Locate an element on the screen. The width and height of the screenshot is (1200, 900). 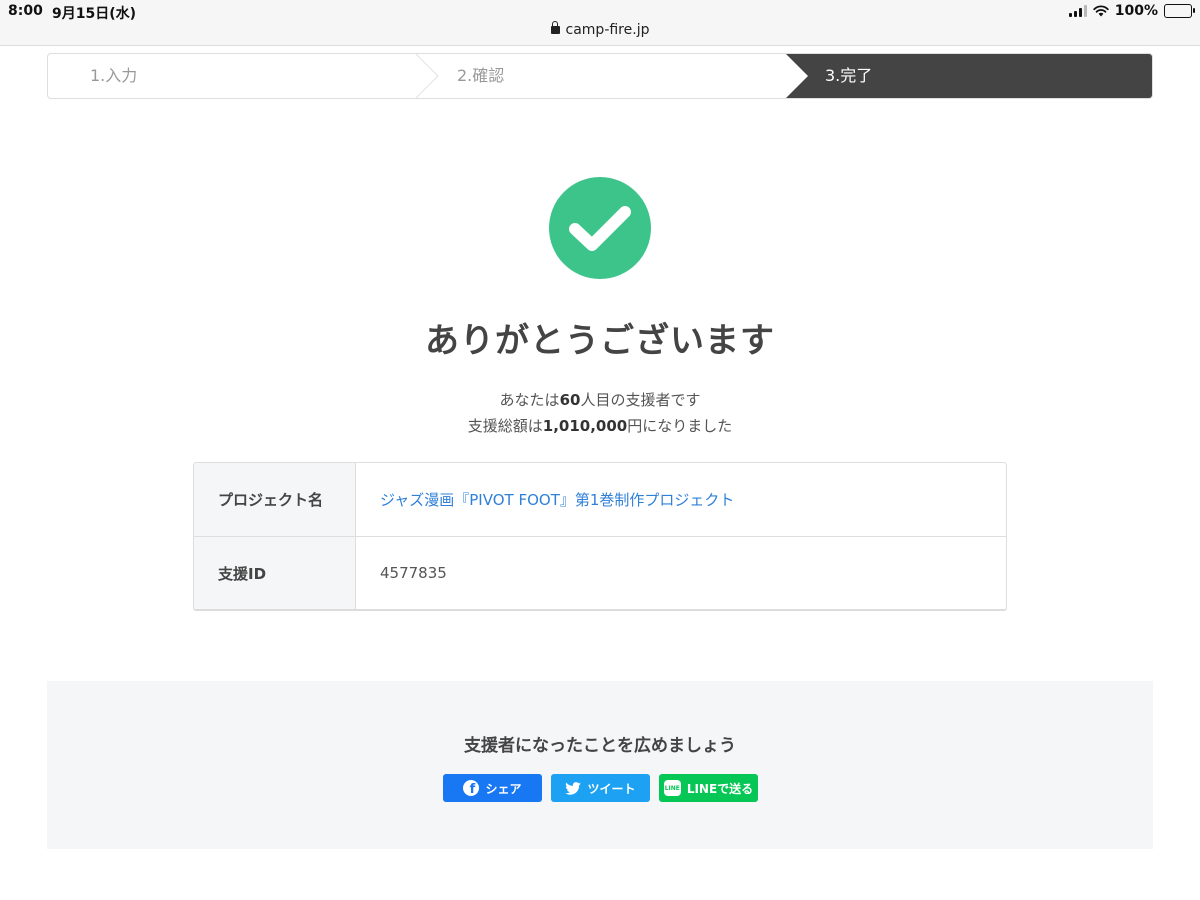
facebook-share-label: シェア is located at coordinates (503, 788).